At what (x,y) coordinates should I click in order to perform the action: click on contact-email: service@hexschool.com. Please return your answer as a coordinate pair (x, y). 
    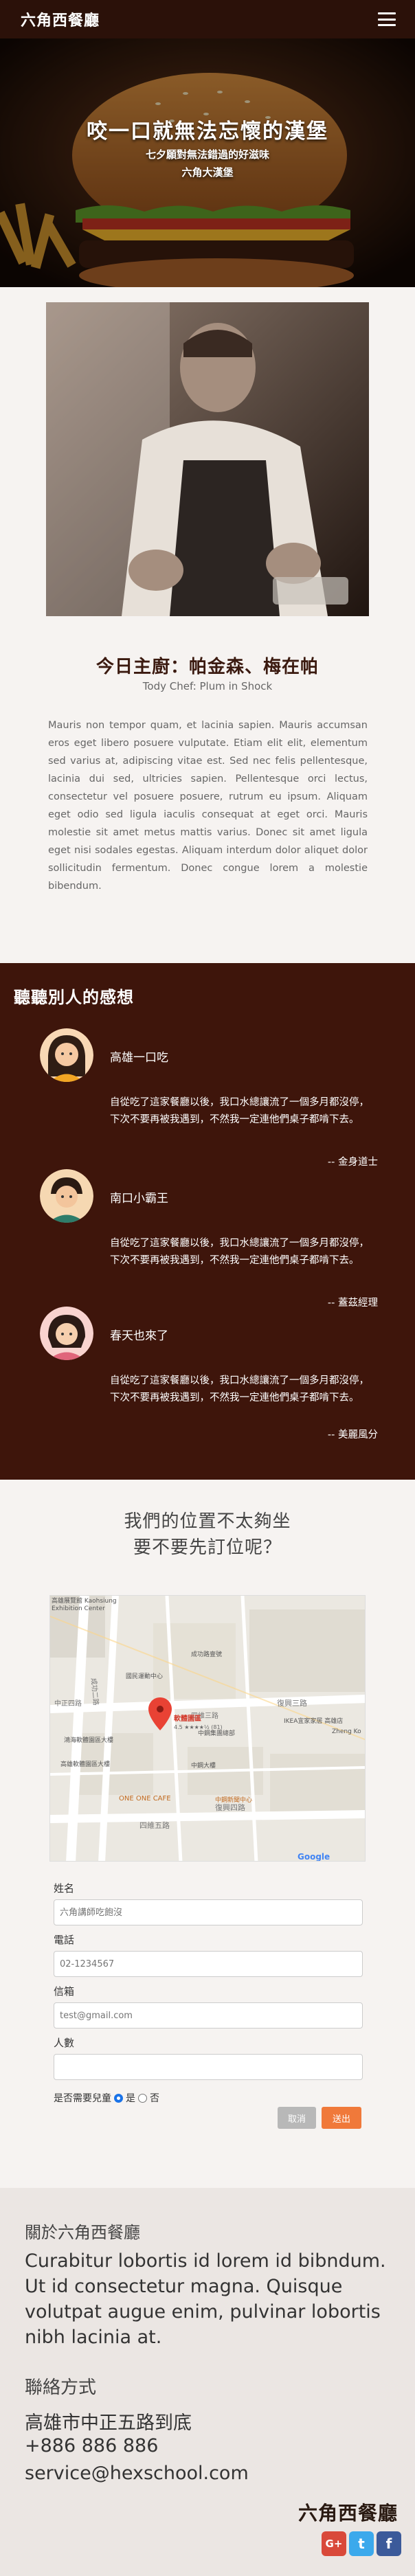
    Looking at the image, I should click on (137, 2473).